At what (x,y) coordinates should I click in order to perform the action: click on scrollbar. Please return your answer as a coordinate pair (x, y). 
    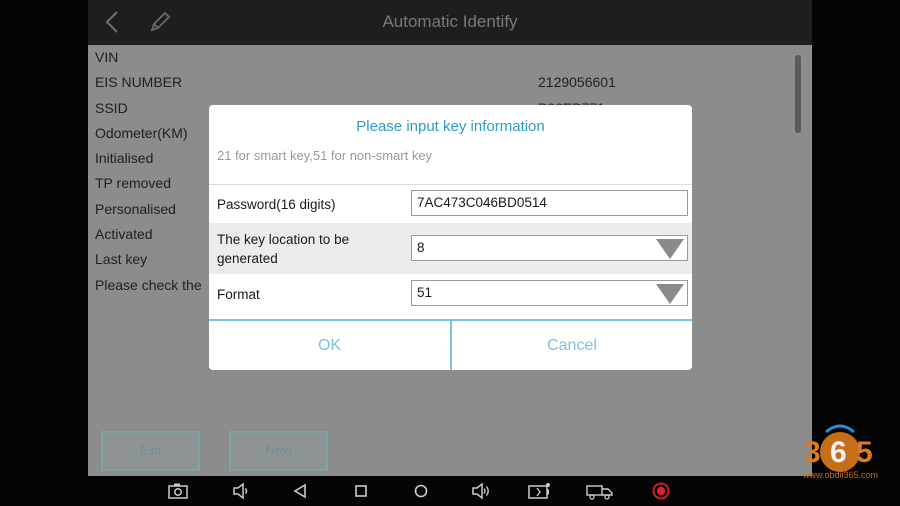
    Looking at the image, I should click on (798, 94).